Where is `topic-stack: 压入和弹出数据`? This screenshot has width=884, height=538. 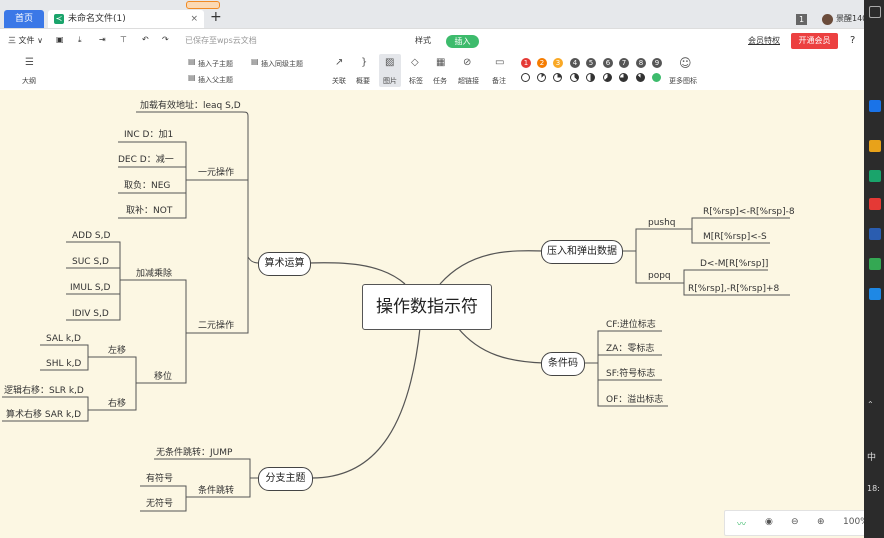 topic-stack: 压入和弹出数据 is located at coordinates (582, 252).